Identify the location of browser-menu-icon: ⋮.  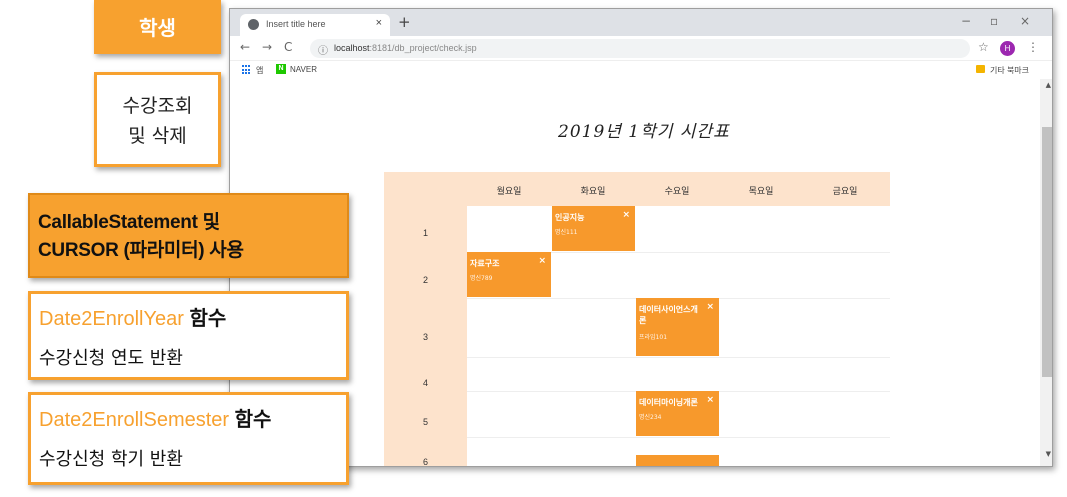
(1033, 47).